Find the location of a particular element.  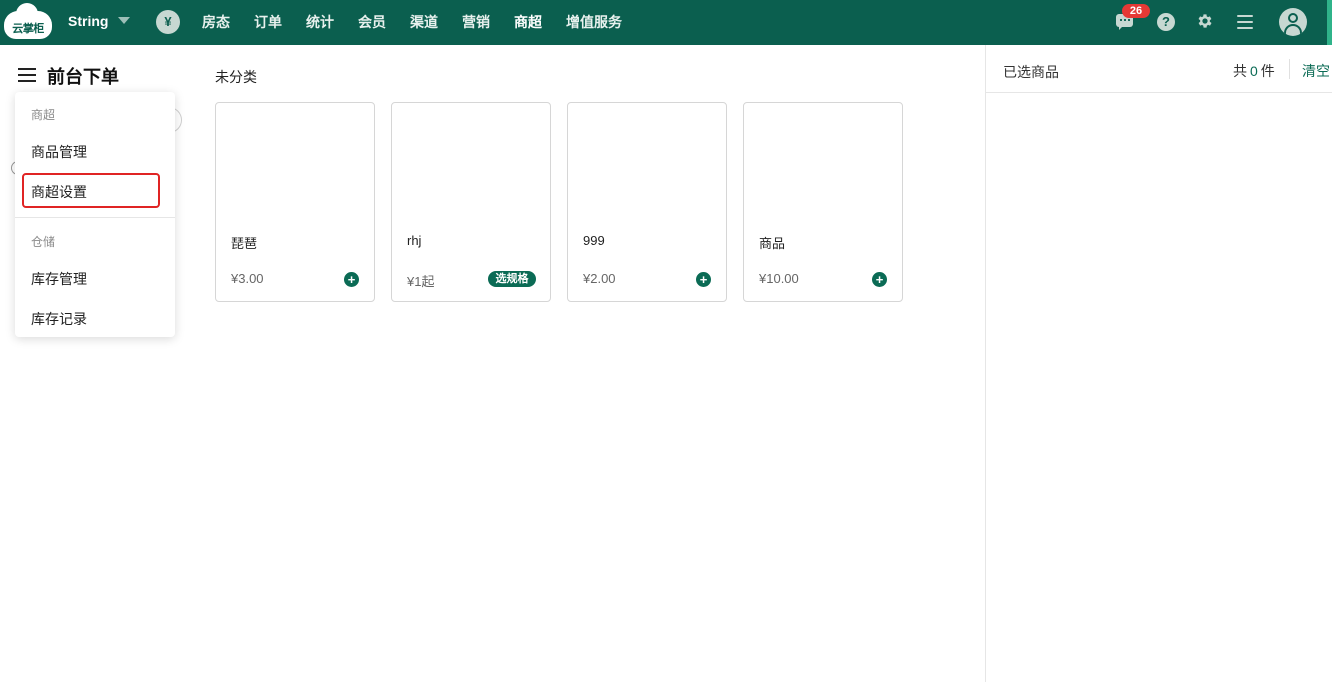

nav-item-channels: 渠道 is located at coordinates (424, 22).